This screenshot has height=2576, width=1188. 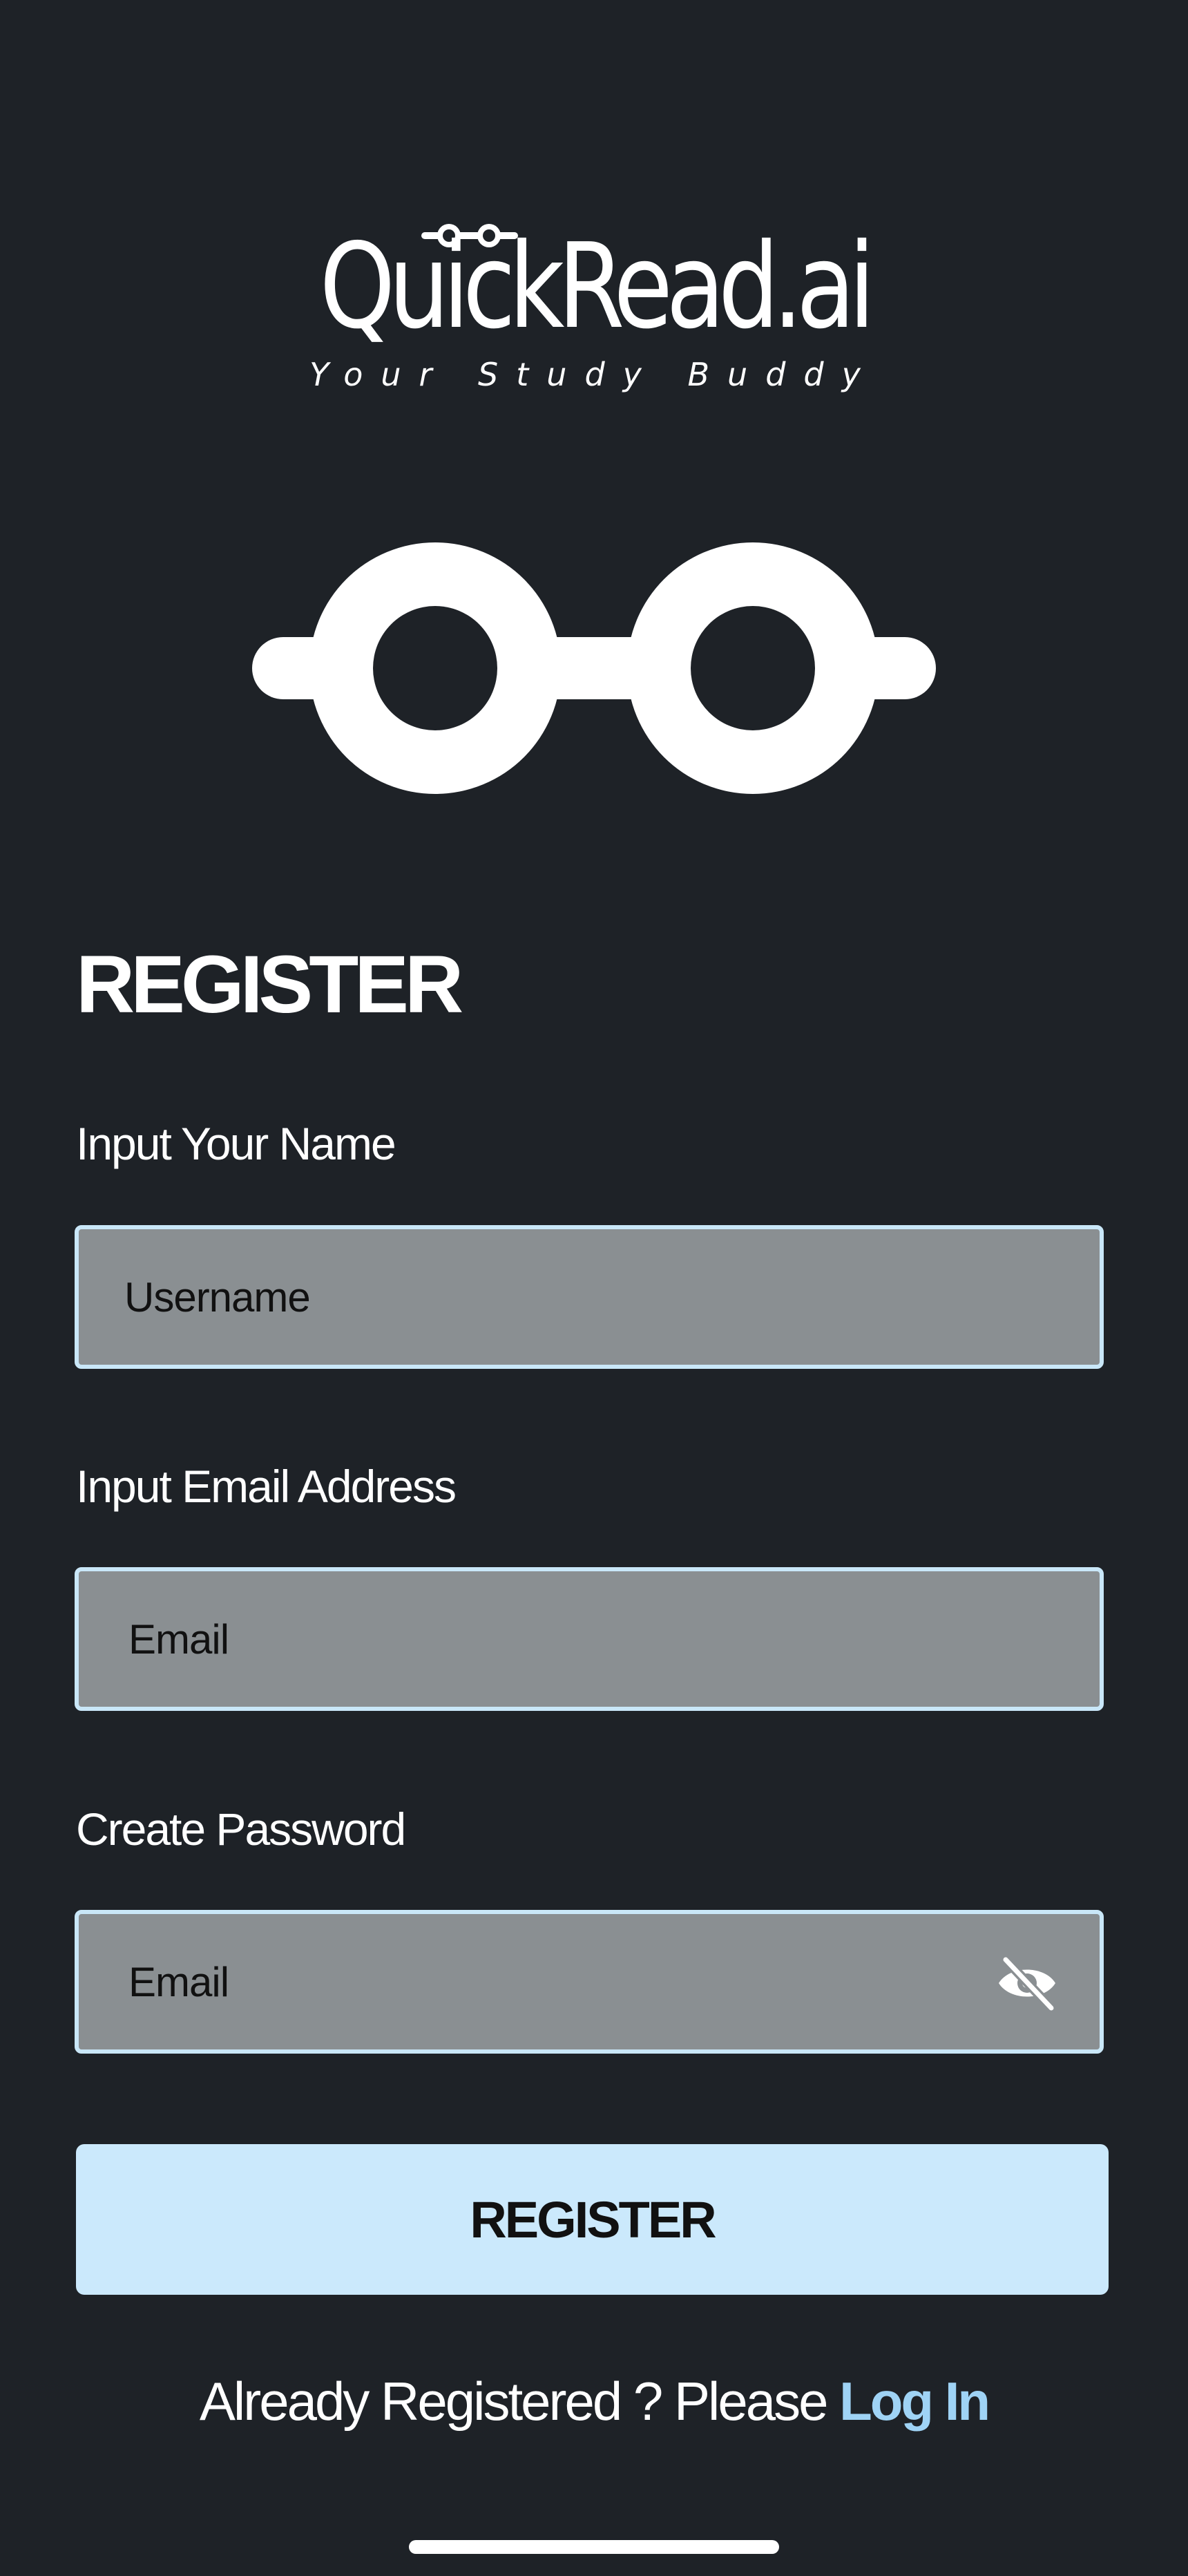 What do you see at coordinates (597, 286) in the screenshot?
I see `brand-name: QuickRead.ai` at bounding box center [597, 286].